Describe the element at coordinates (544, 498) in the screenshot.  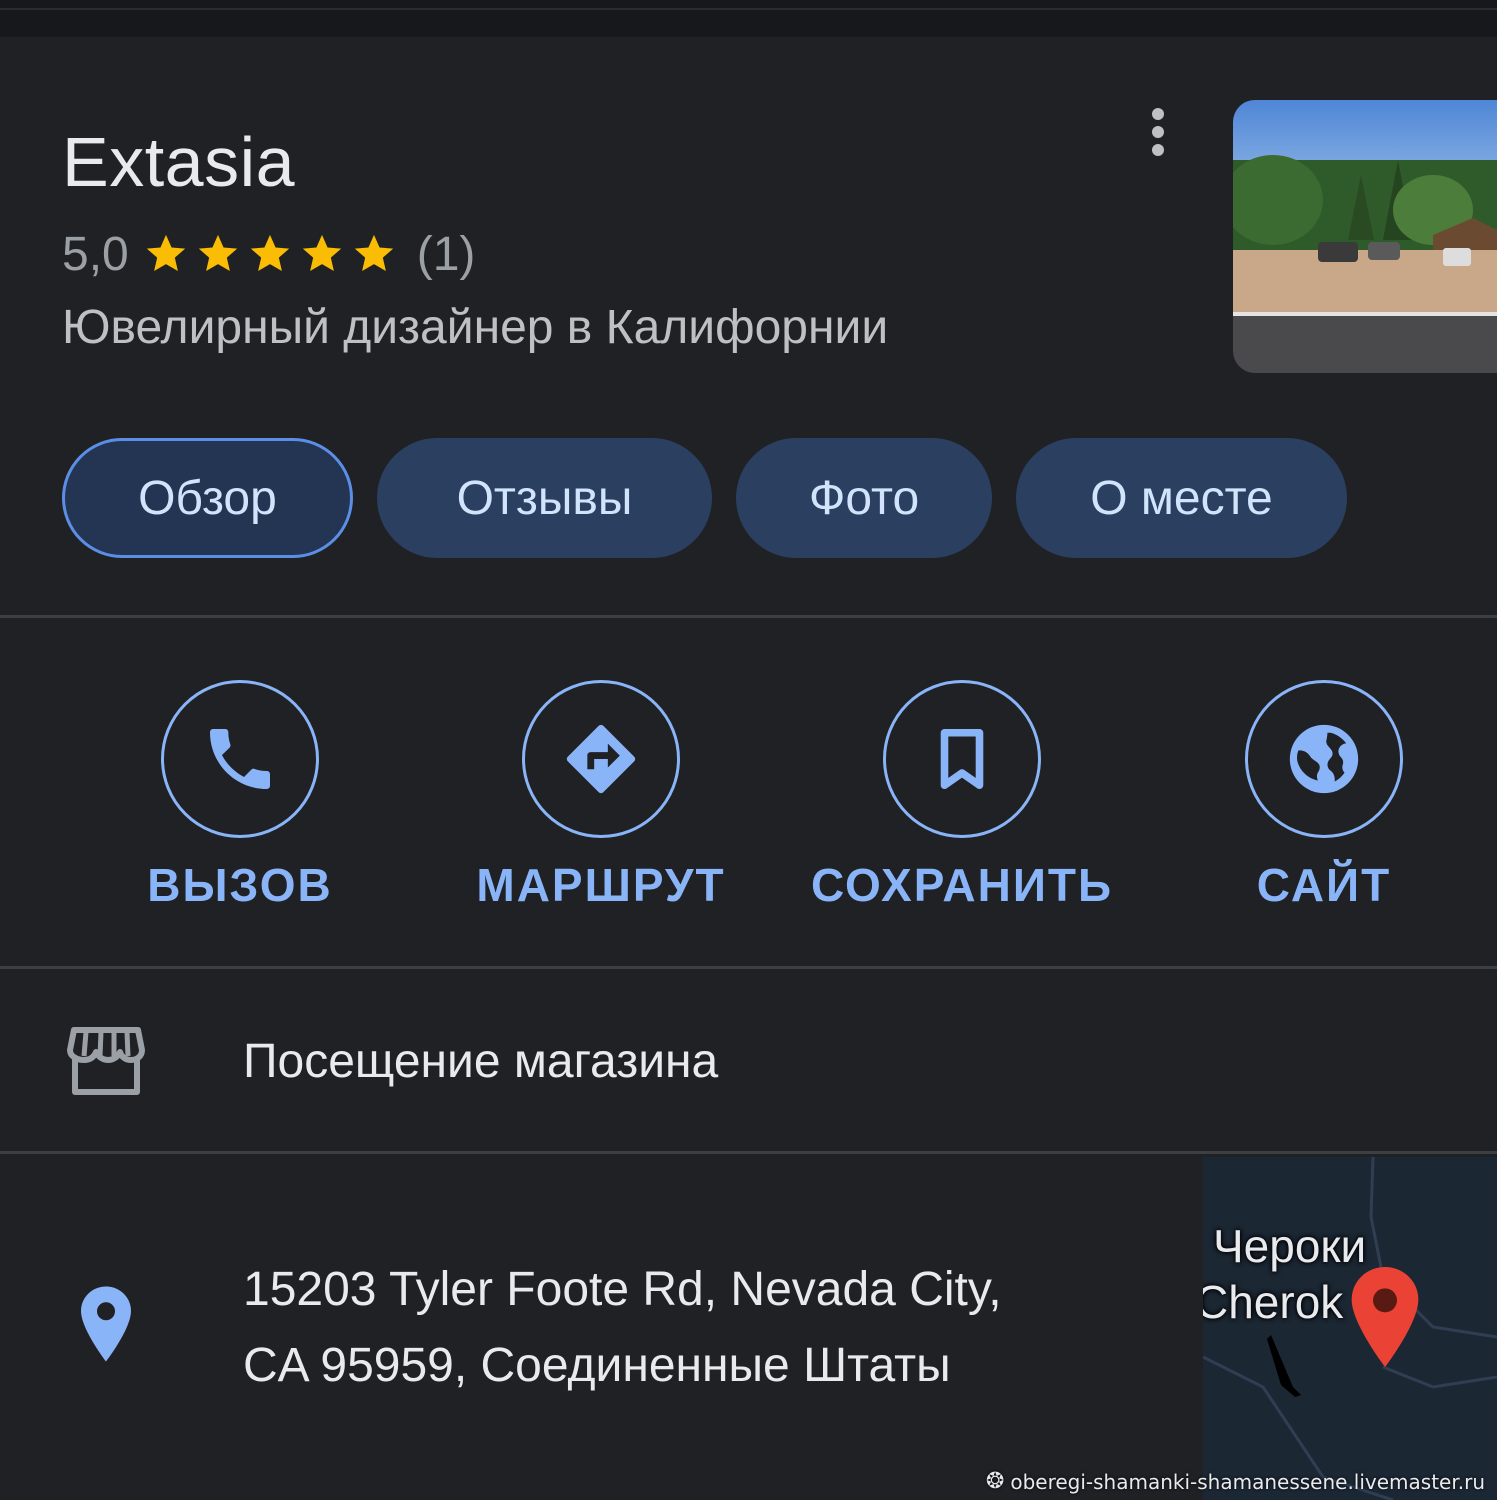
I see `tab-reviews: Отзывы` at that location.